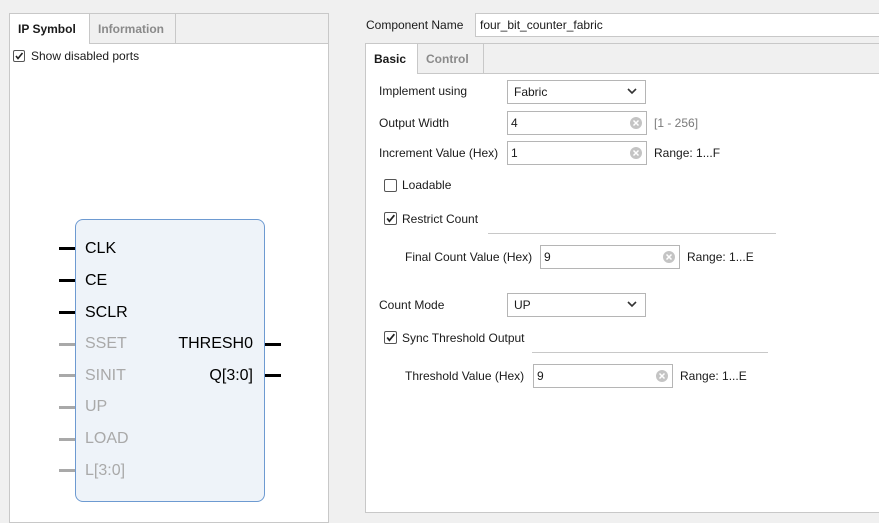 The height and width of the screenshot is (523, 879). I want to click on final-count-value-value: 9, so click(547, 257).